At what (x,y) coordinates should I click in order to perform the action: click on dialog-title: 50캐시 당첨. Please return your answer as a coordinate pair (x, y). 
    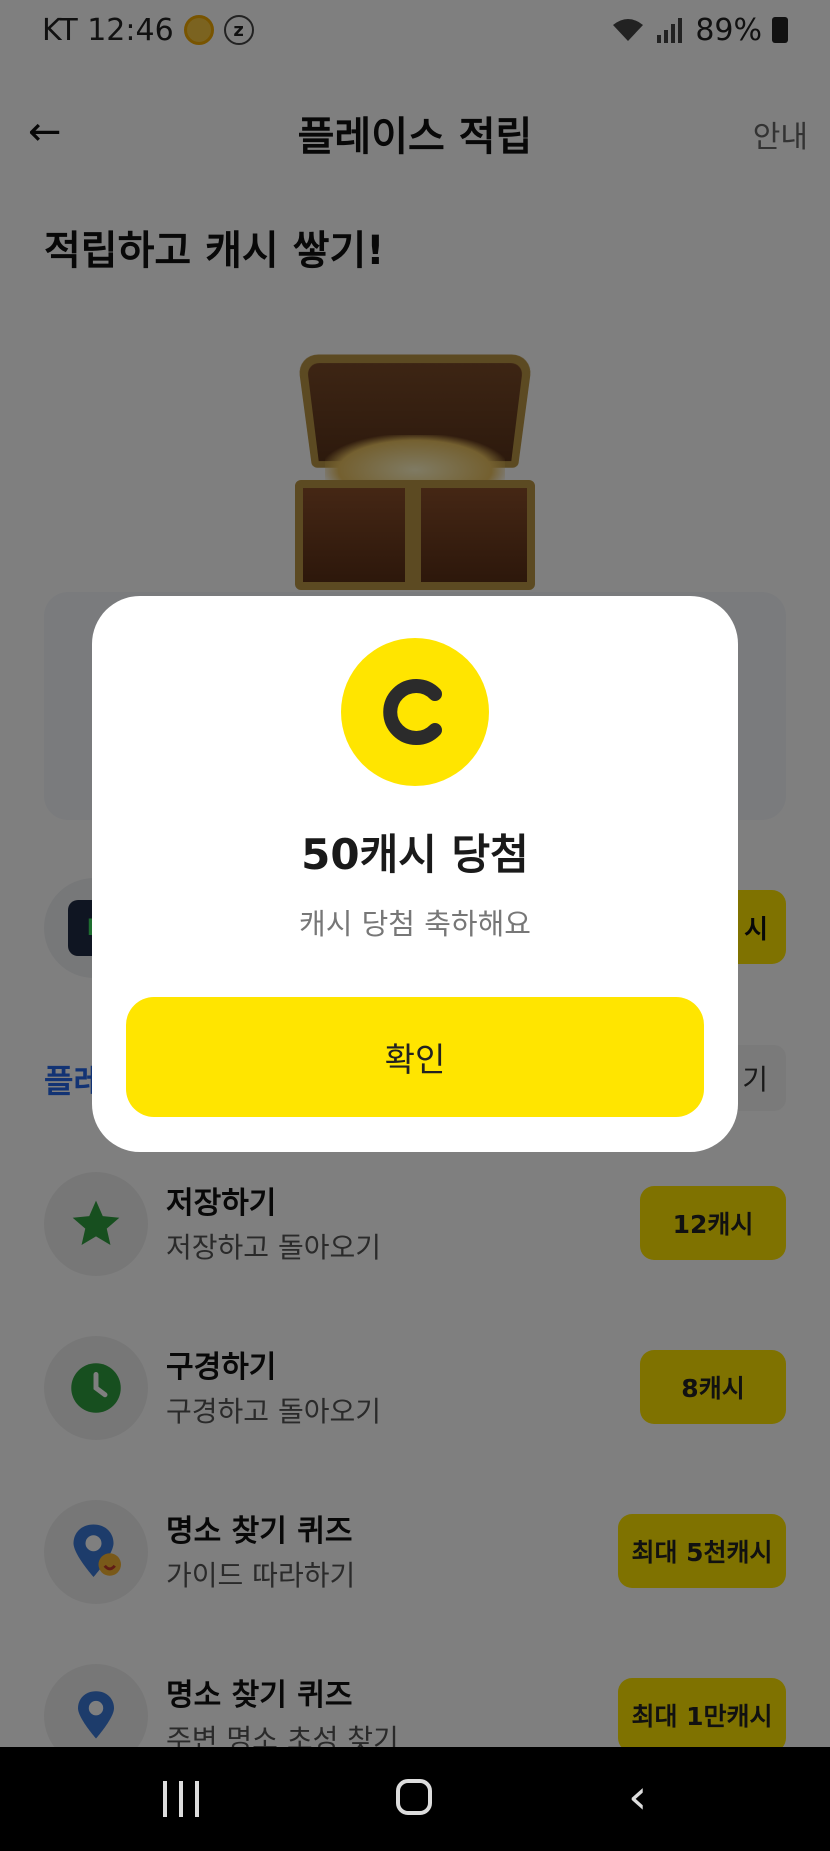
    Looking at the image, I should click on (415, 854).